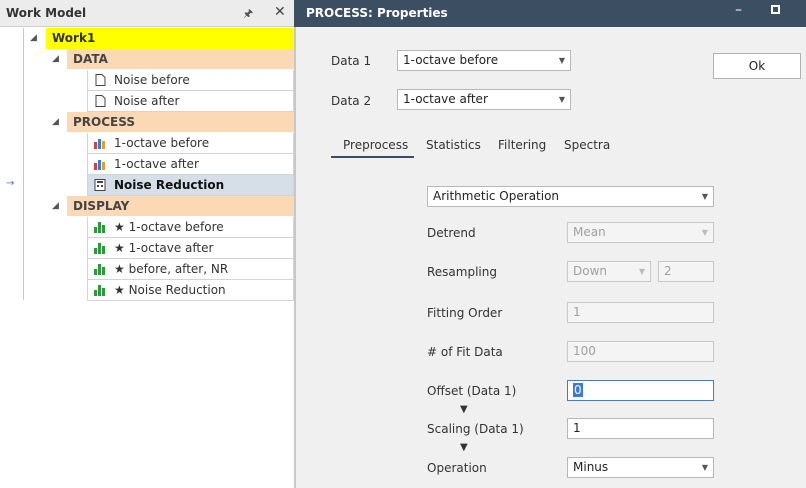 Image resolution: width=806 pixels, height=488 pixels. I want to click on data2-label: Data 2, so click(351, 101).